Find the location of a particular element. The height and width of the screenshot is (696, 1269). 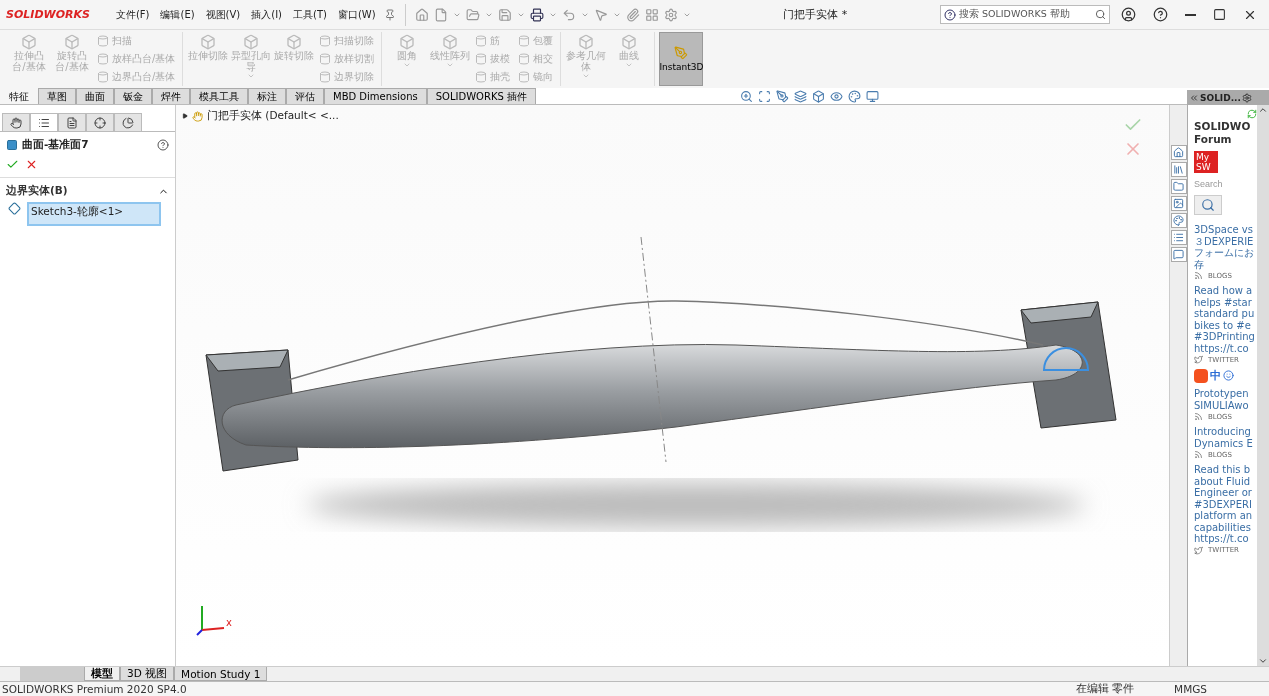

model-tab: 3D 视图 is located at coordinates (147, 674).